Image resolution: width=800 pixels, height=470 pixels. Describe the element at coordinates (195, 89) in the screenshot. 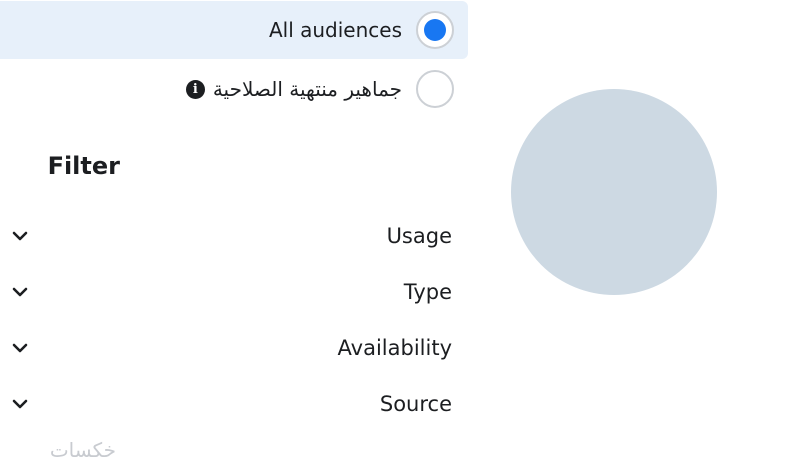

I see `info-icon: i` at that location.